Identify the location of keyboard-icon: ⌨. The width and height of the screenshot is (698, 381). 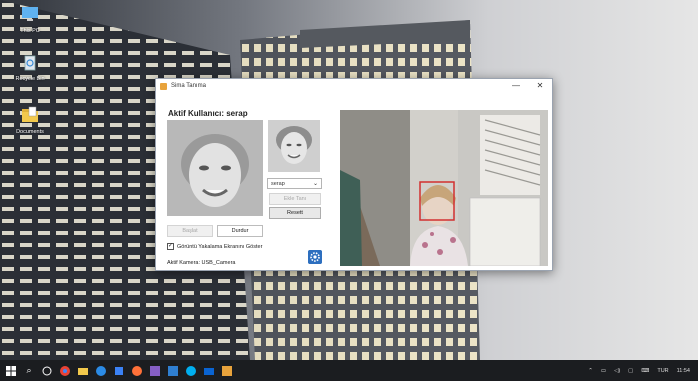
(645, 371).